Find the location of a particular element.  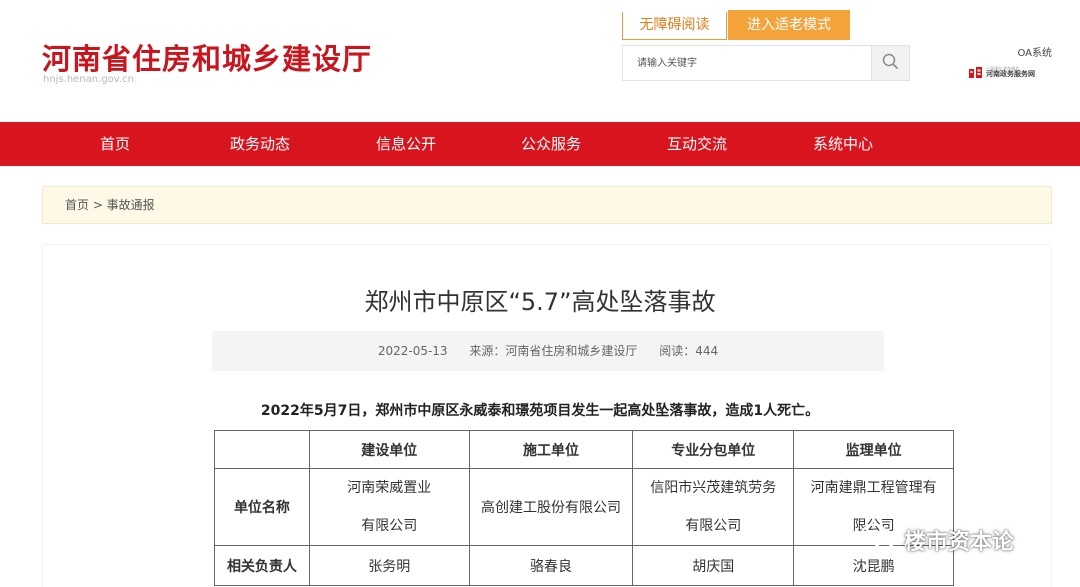

cell-line: 河南荣威置业 is located at coordinates (389, 488).